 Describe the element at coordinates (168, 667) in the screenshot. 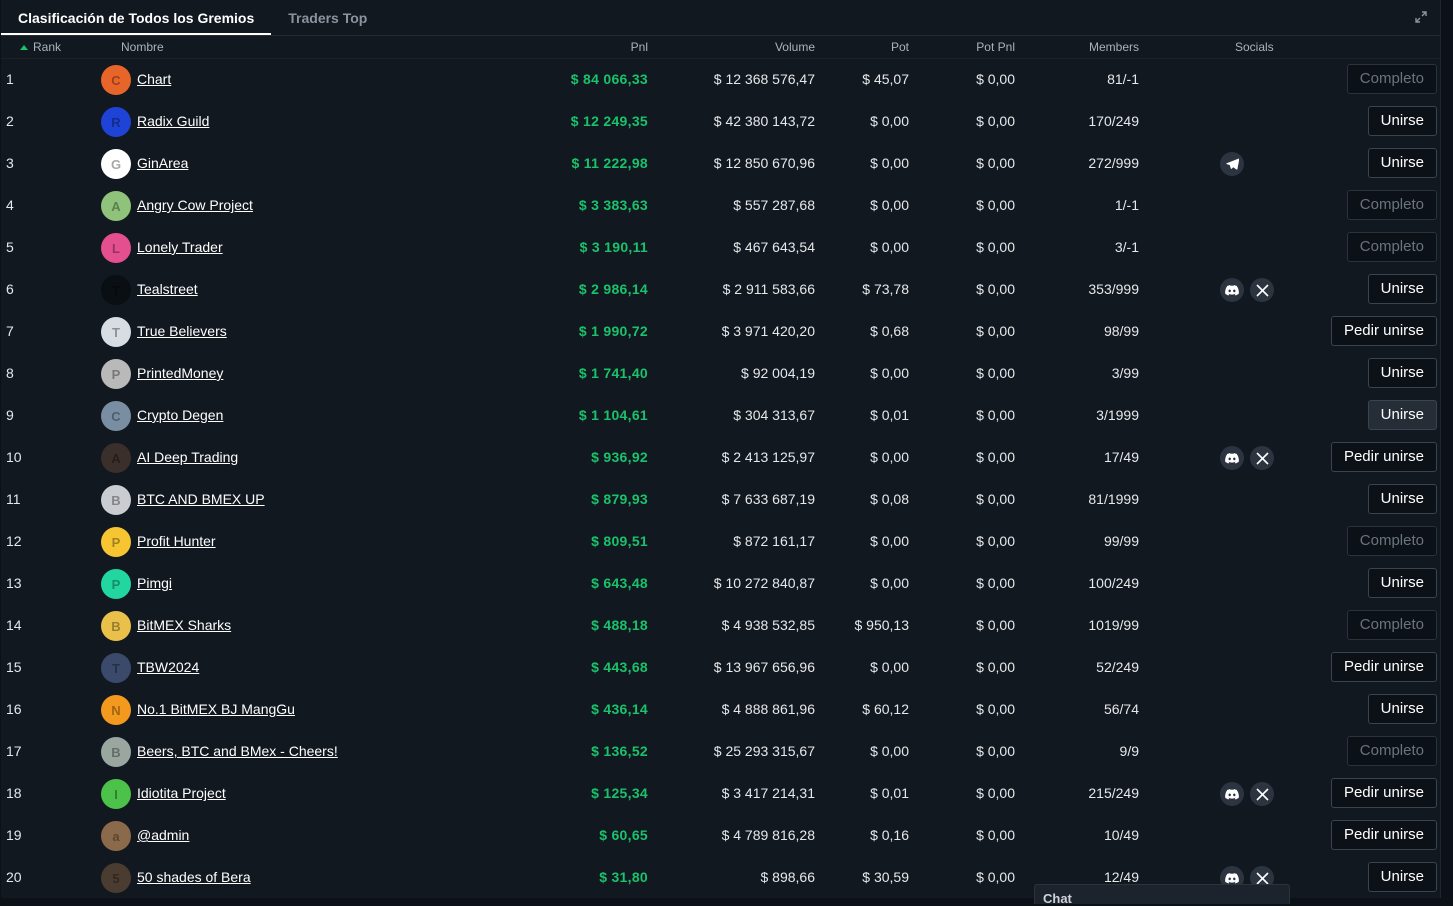

I see `guild-name-link: TBW2024` at that location.